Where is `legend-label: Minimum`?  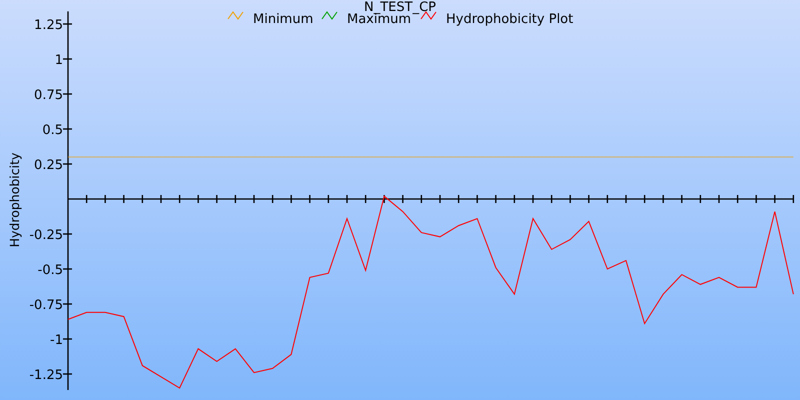
legend-label: Minimum is located at coordinates (283, 19).